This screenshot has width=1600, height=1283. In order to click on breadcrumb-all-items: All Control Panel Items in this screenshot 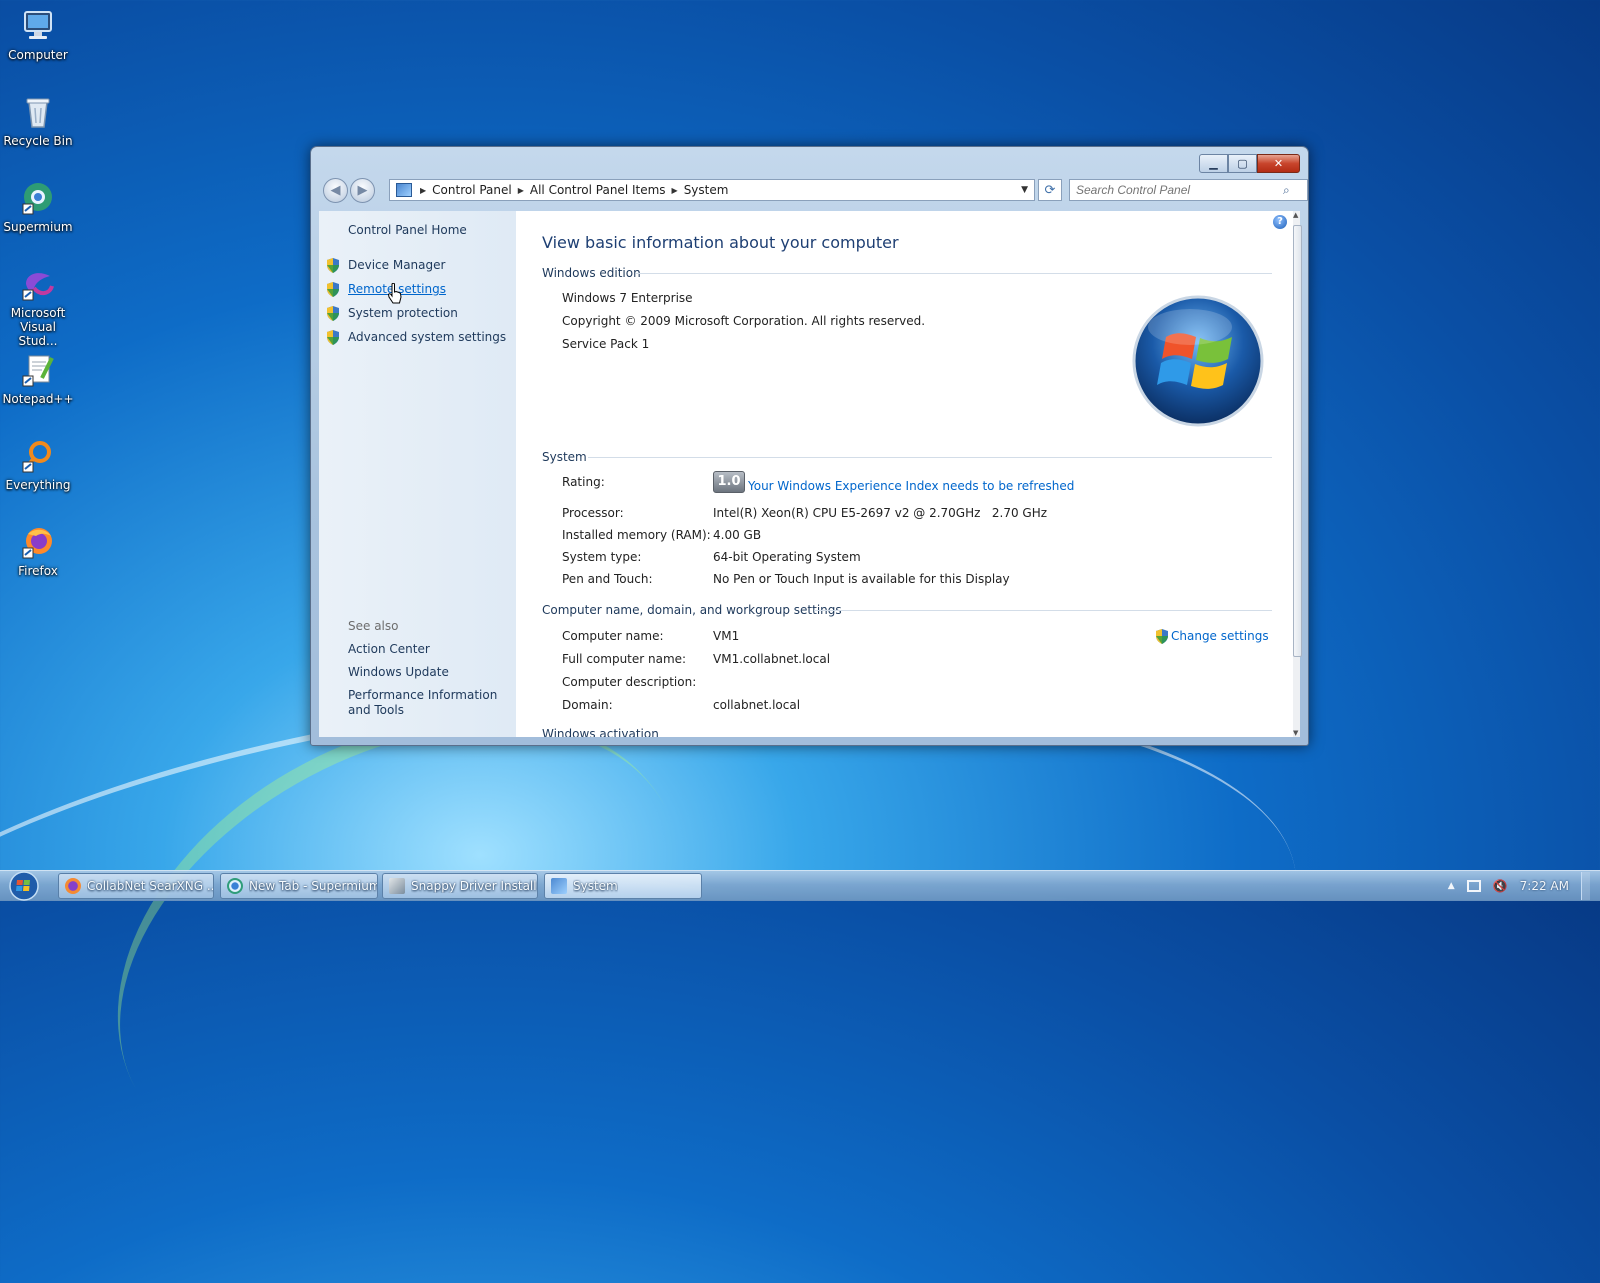, I will do `click(598, 190)`.